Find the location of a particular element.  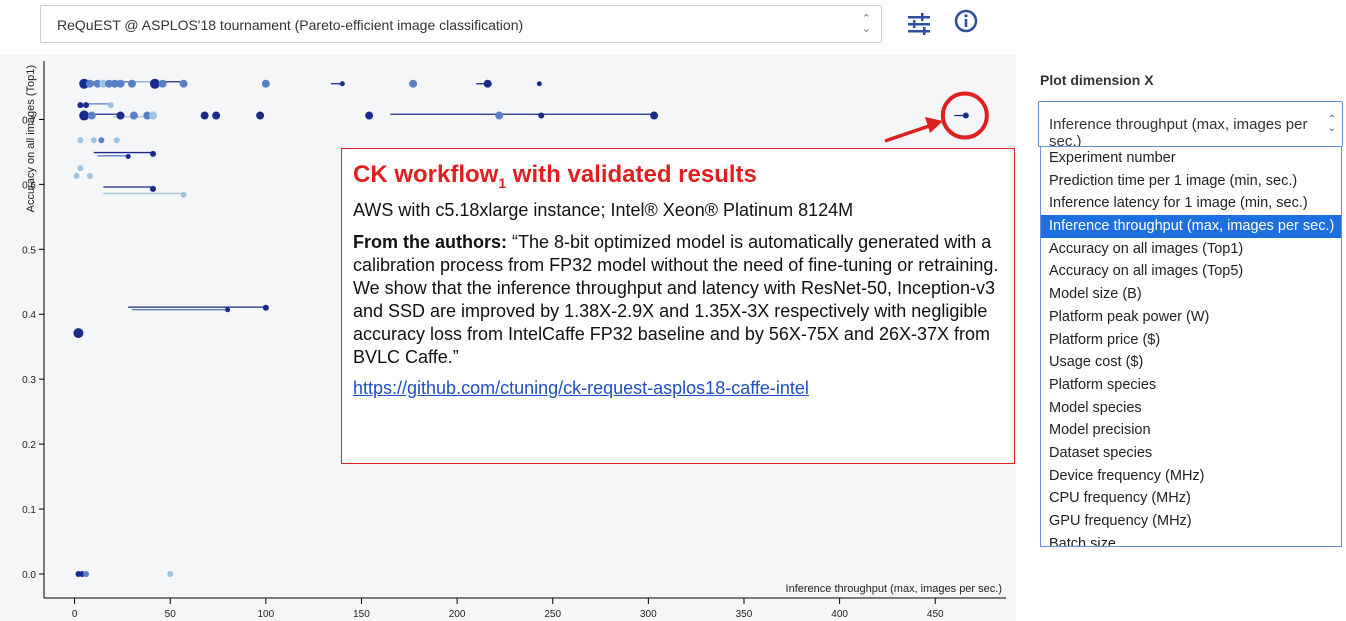

dimension-option: Platform peak power (W) is located at coordinates (1191, 317).